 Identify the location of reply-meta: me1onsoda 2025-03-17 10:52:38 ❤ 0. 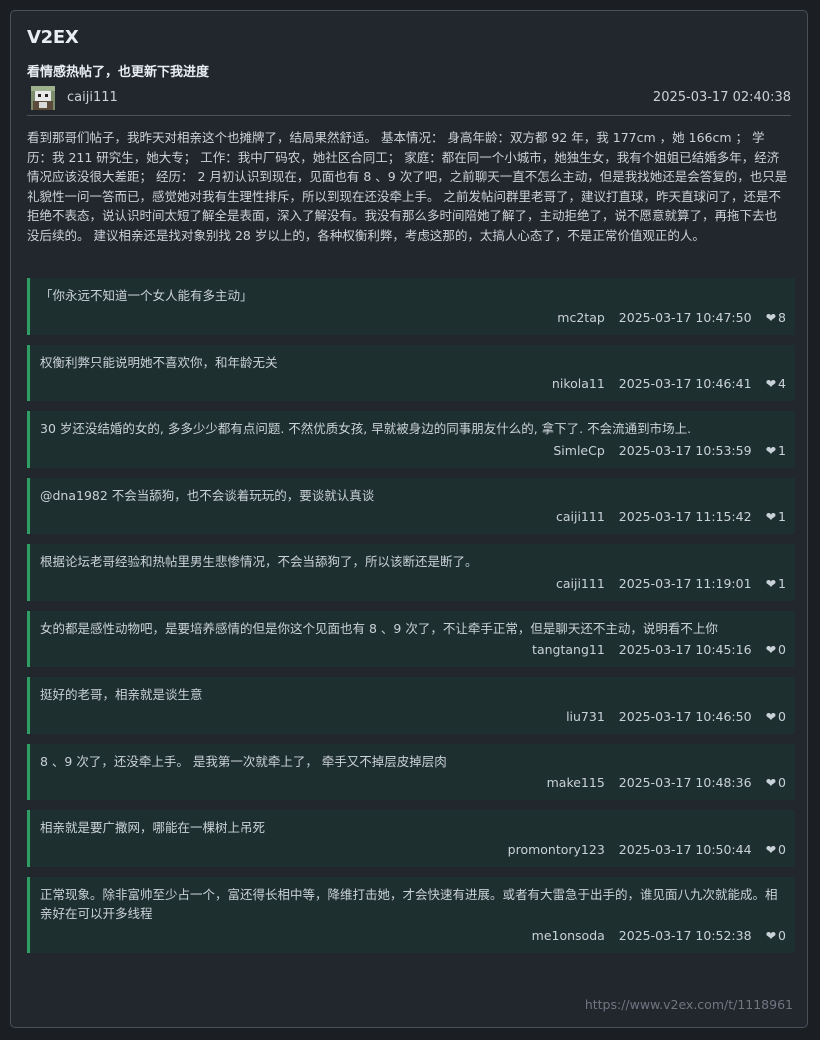
(413, 935).